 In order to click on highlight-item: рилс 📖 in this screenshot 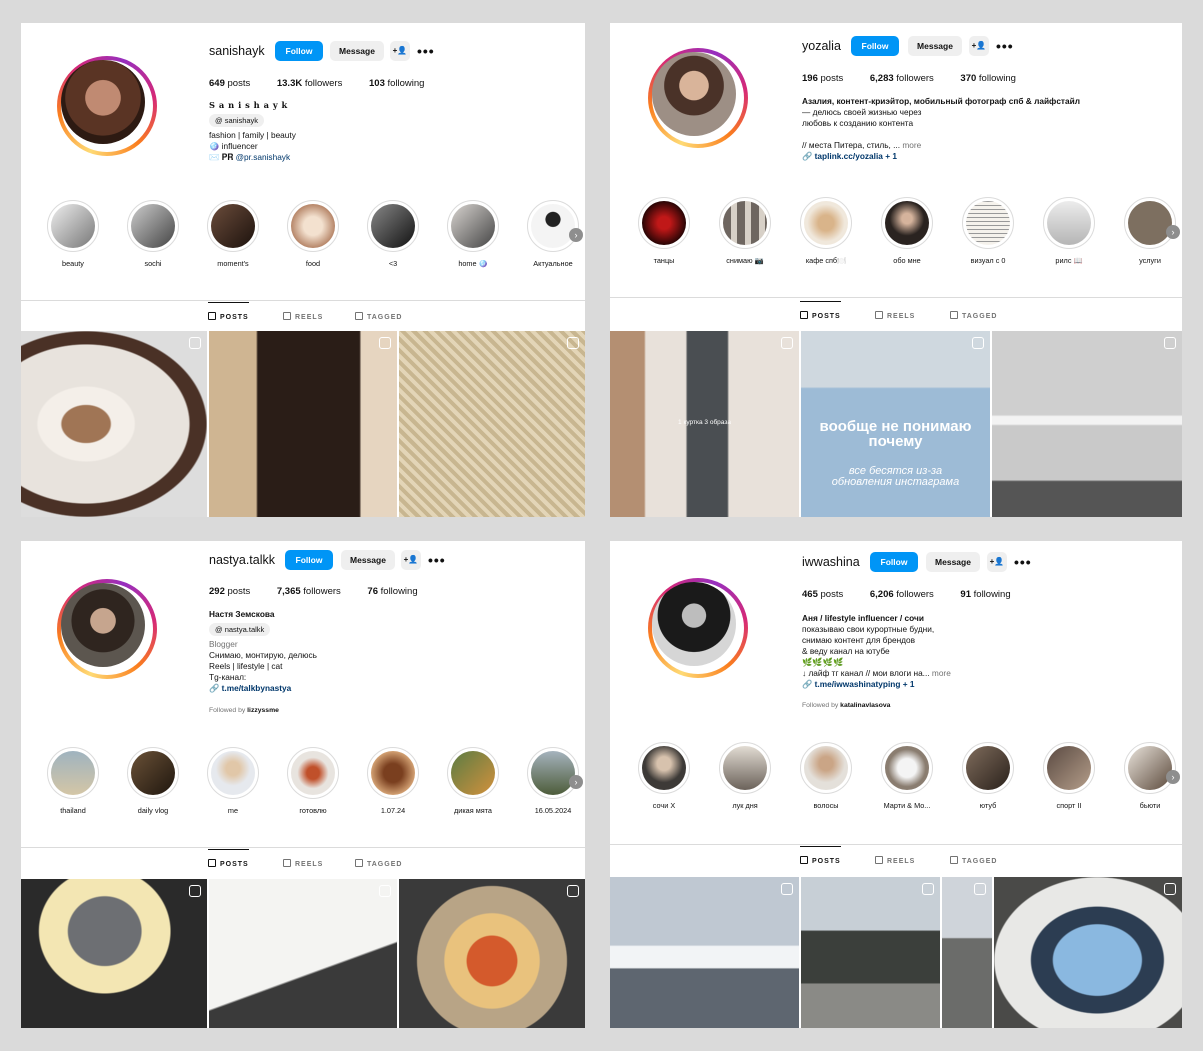, I will do `click(1069, 231)`.